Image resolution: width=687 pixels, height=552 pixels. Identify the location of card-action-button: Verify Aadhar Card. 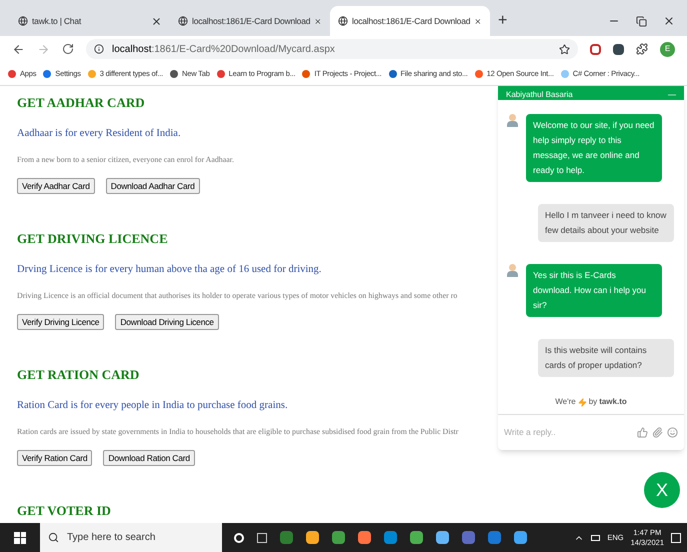
(56, 186).